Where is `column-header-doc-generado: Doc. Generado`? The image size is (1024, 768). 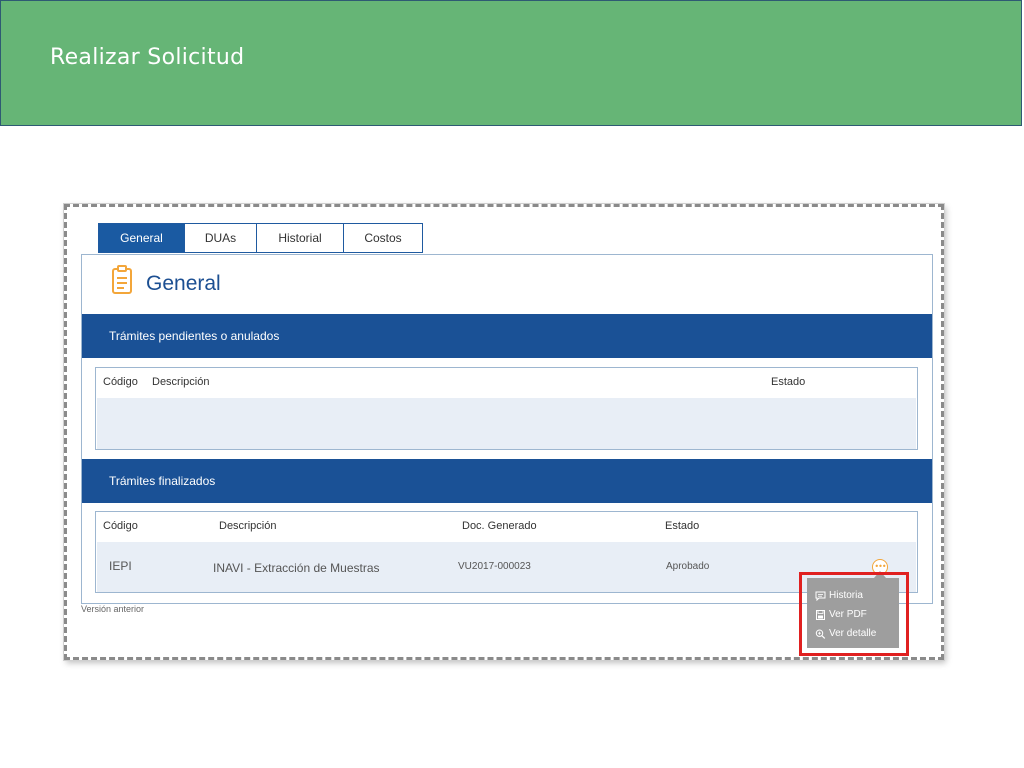
column-header-doc-generado: Doc. Generado is located at coordinates (499, 526).